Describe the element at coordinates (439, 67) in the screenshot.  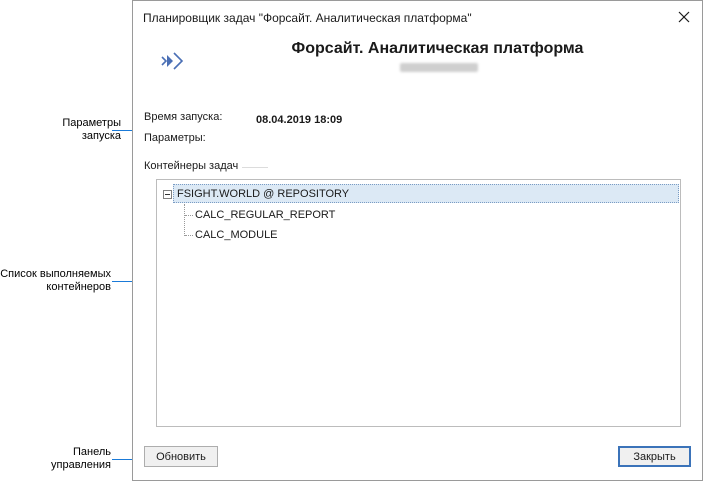
I see `blurred-subtitle` at that location.